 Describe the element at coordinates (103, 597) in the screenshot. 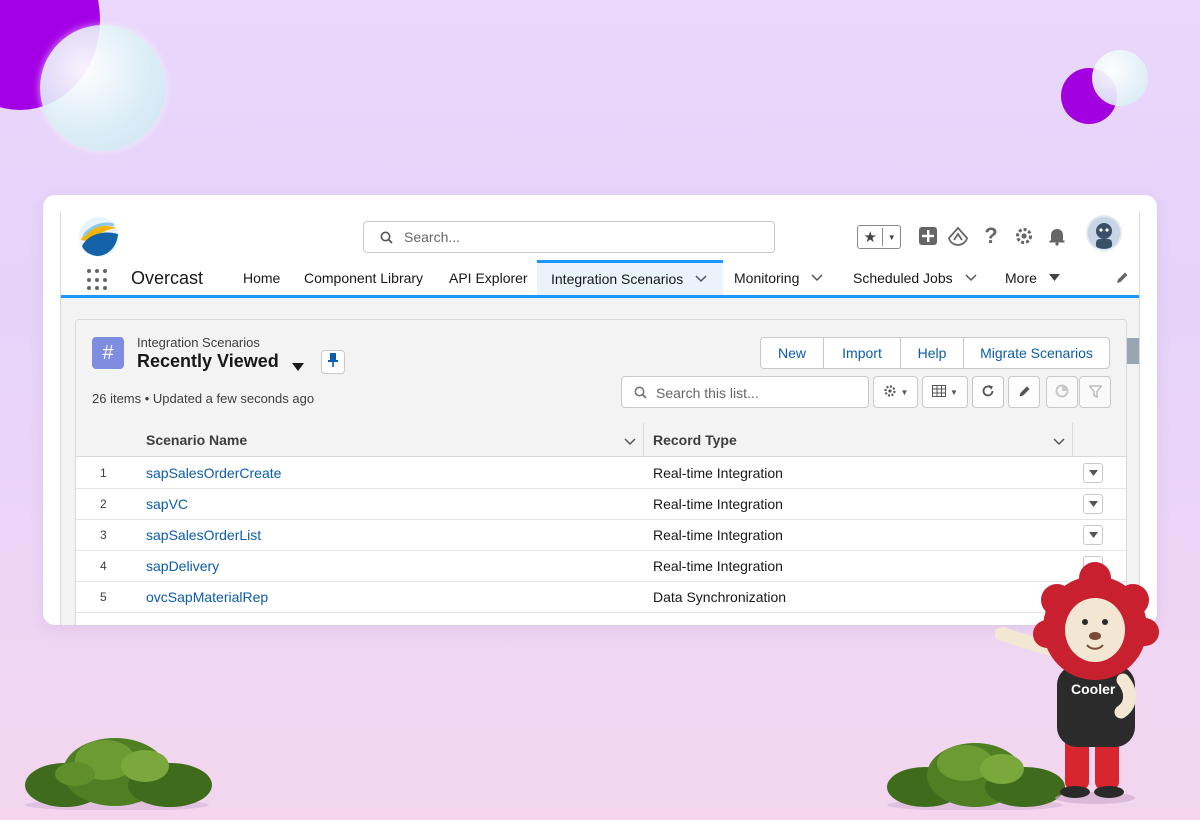

I see `row-number: 5` at that location.